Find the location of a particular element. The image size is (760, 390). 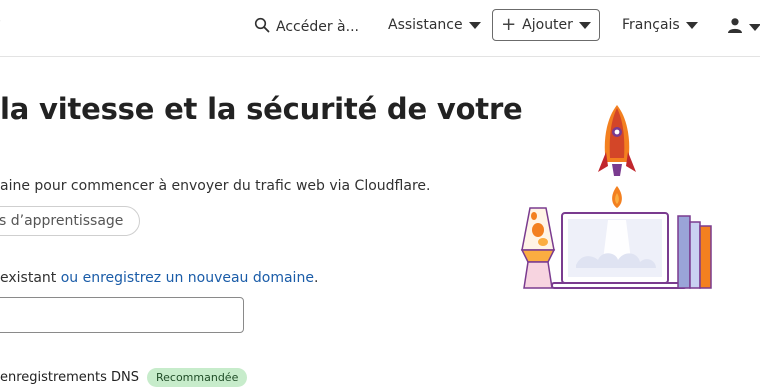

existing-prefix: existant is located at coordinates (30, 278).